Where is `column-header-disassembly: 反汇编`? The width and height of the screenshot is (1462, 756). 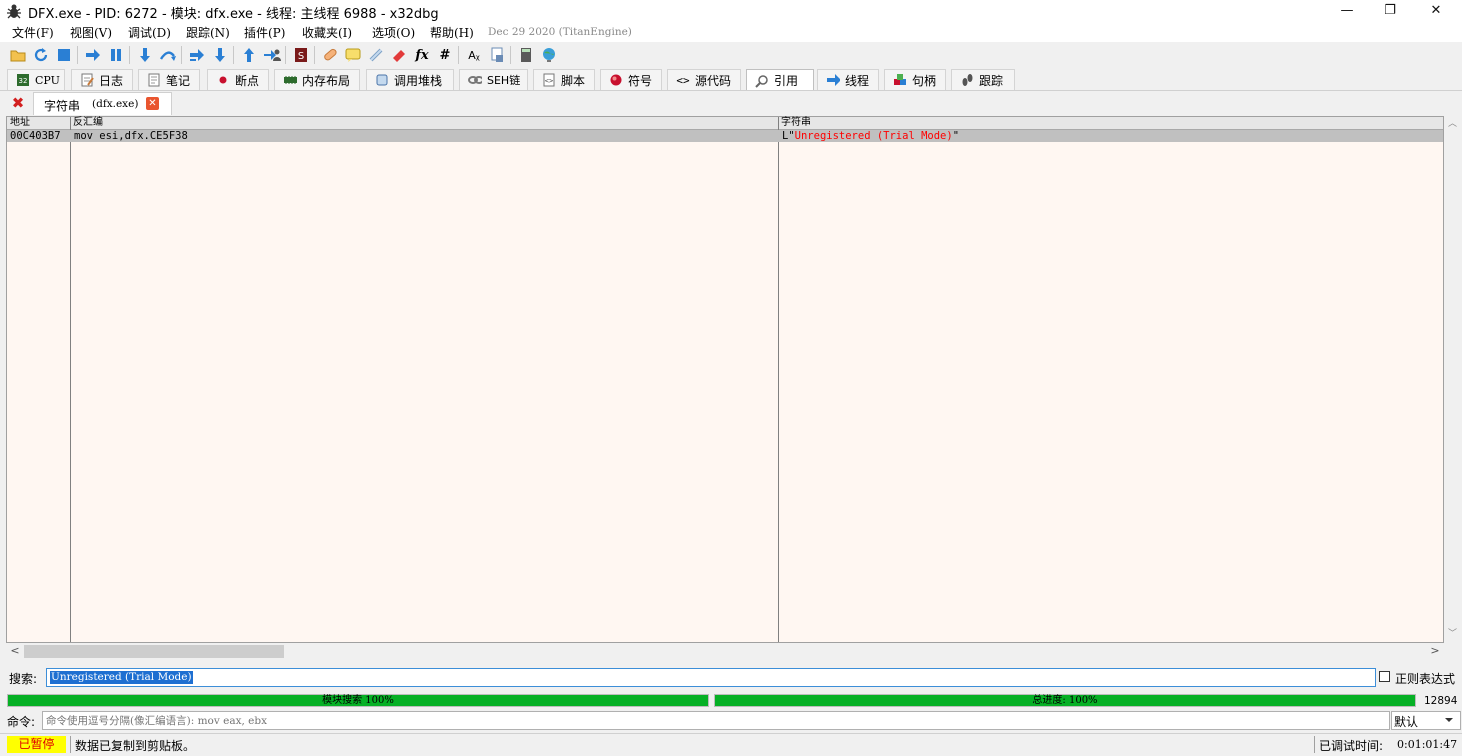 column-header-disassembly: 反汇编 is located at coordinates (424, 123).